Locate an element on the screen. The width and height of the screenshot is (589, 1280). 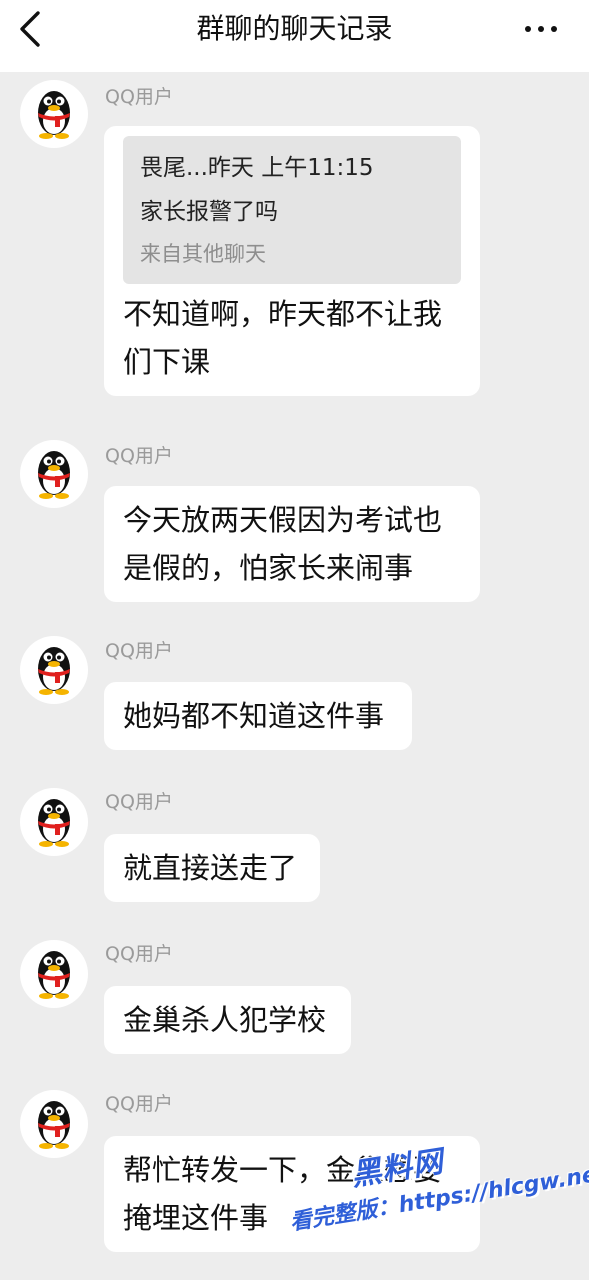
message-bubble: 就直接送走了 is located at coordinates (212, 868).